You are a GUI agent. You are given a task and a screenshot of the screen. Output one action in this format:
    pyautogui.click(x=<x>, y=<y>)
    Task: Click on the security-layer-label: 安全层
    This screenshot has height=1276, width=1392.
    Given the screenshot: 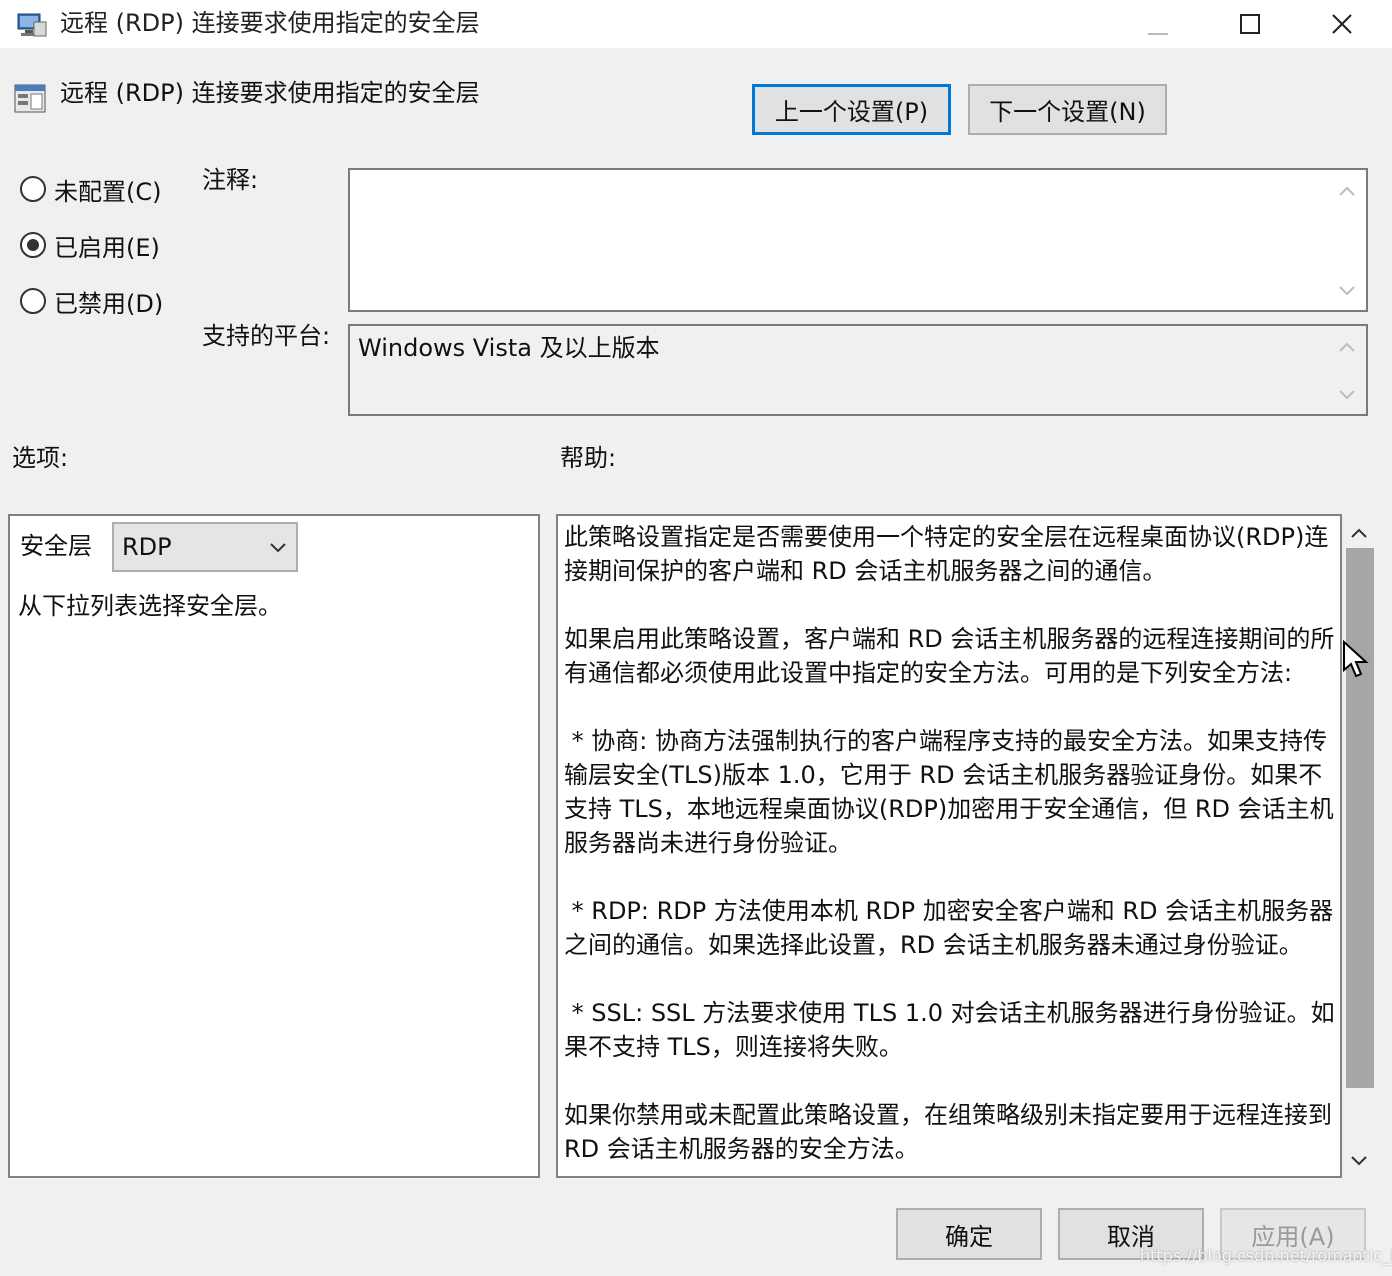 What is the action you would take?
    pyautogui.click(x=56, y=546)
    